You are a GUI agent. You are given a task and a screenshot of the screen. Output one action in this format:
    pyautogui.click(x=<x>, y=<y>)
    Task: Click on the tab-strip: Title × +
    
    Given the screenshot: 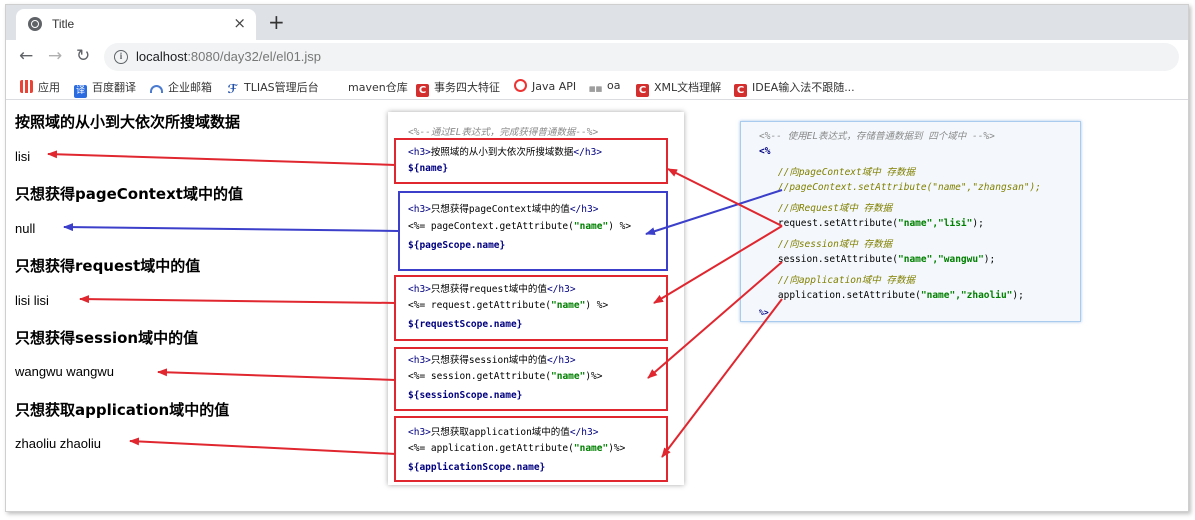 What is the action you would take?
    pyautogui.click(x=597, y=22)
    